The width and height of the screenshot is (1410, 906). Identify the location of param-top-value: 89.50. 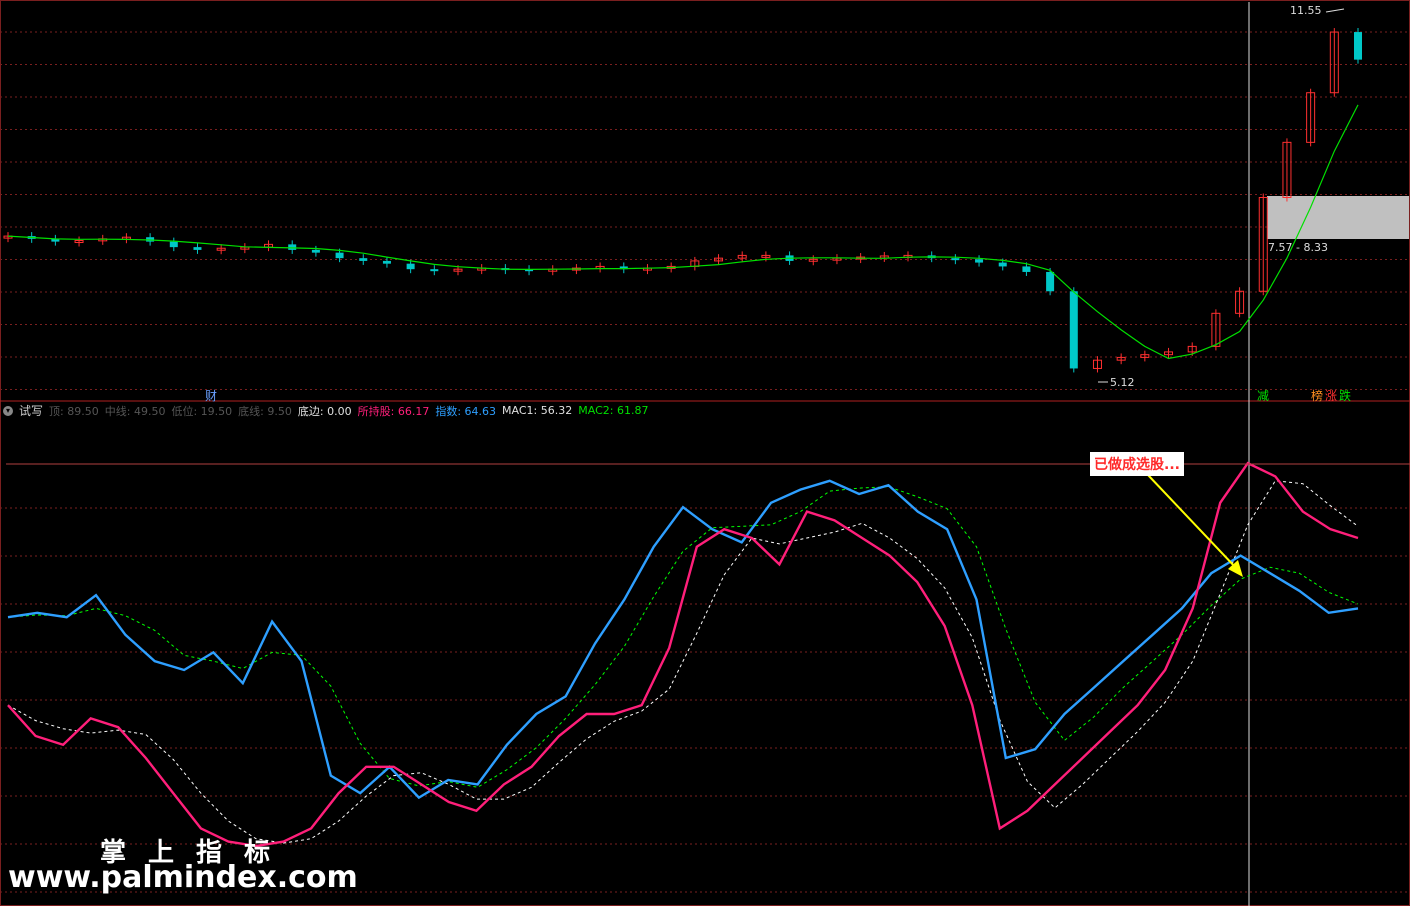
(83, 411).